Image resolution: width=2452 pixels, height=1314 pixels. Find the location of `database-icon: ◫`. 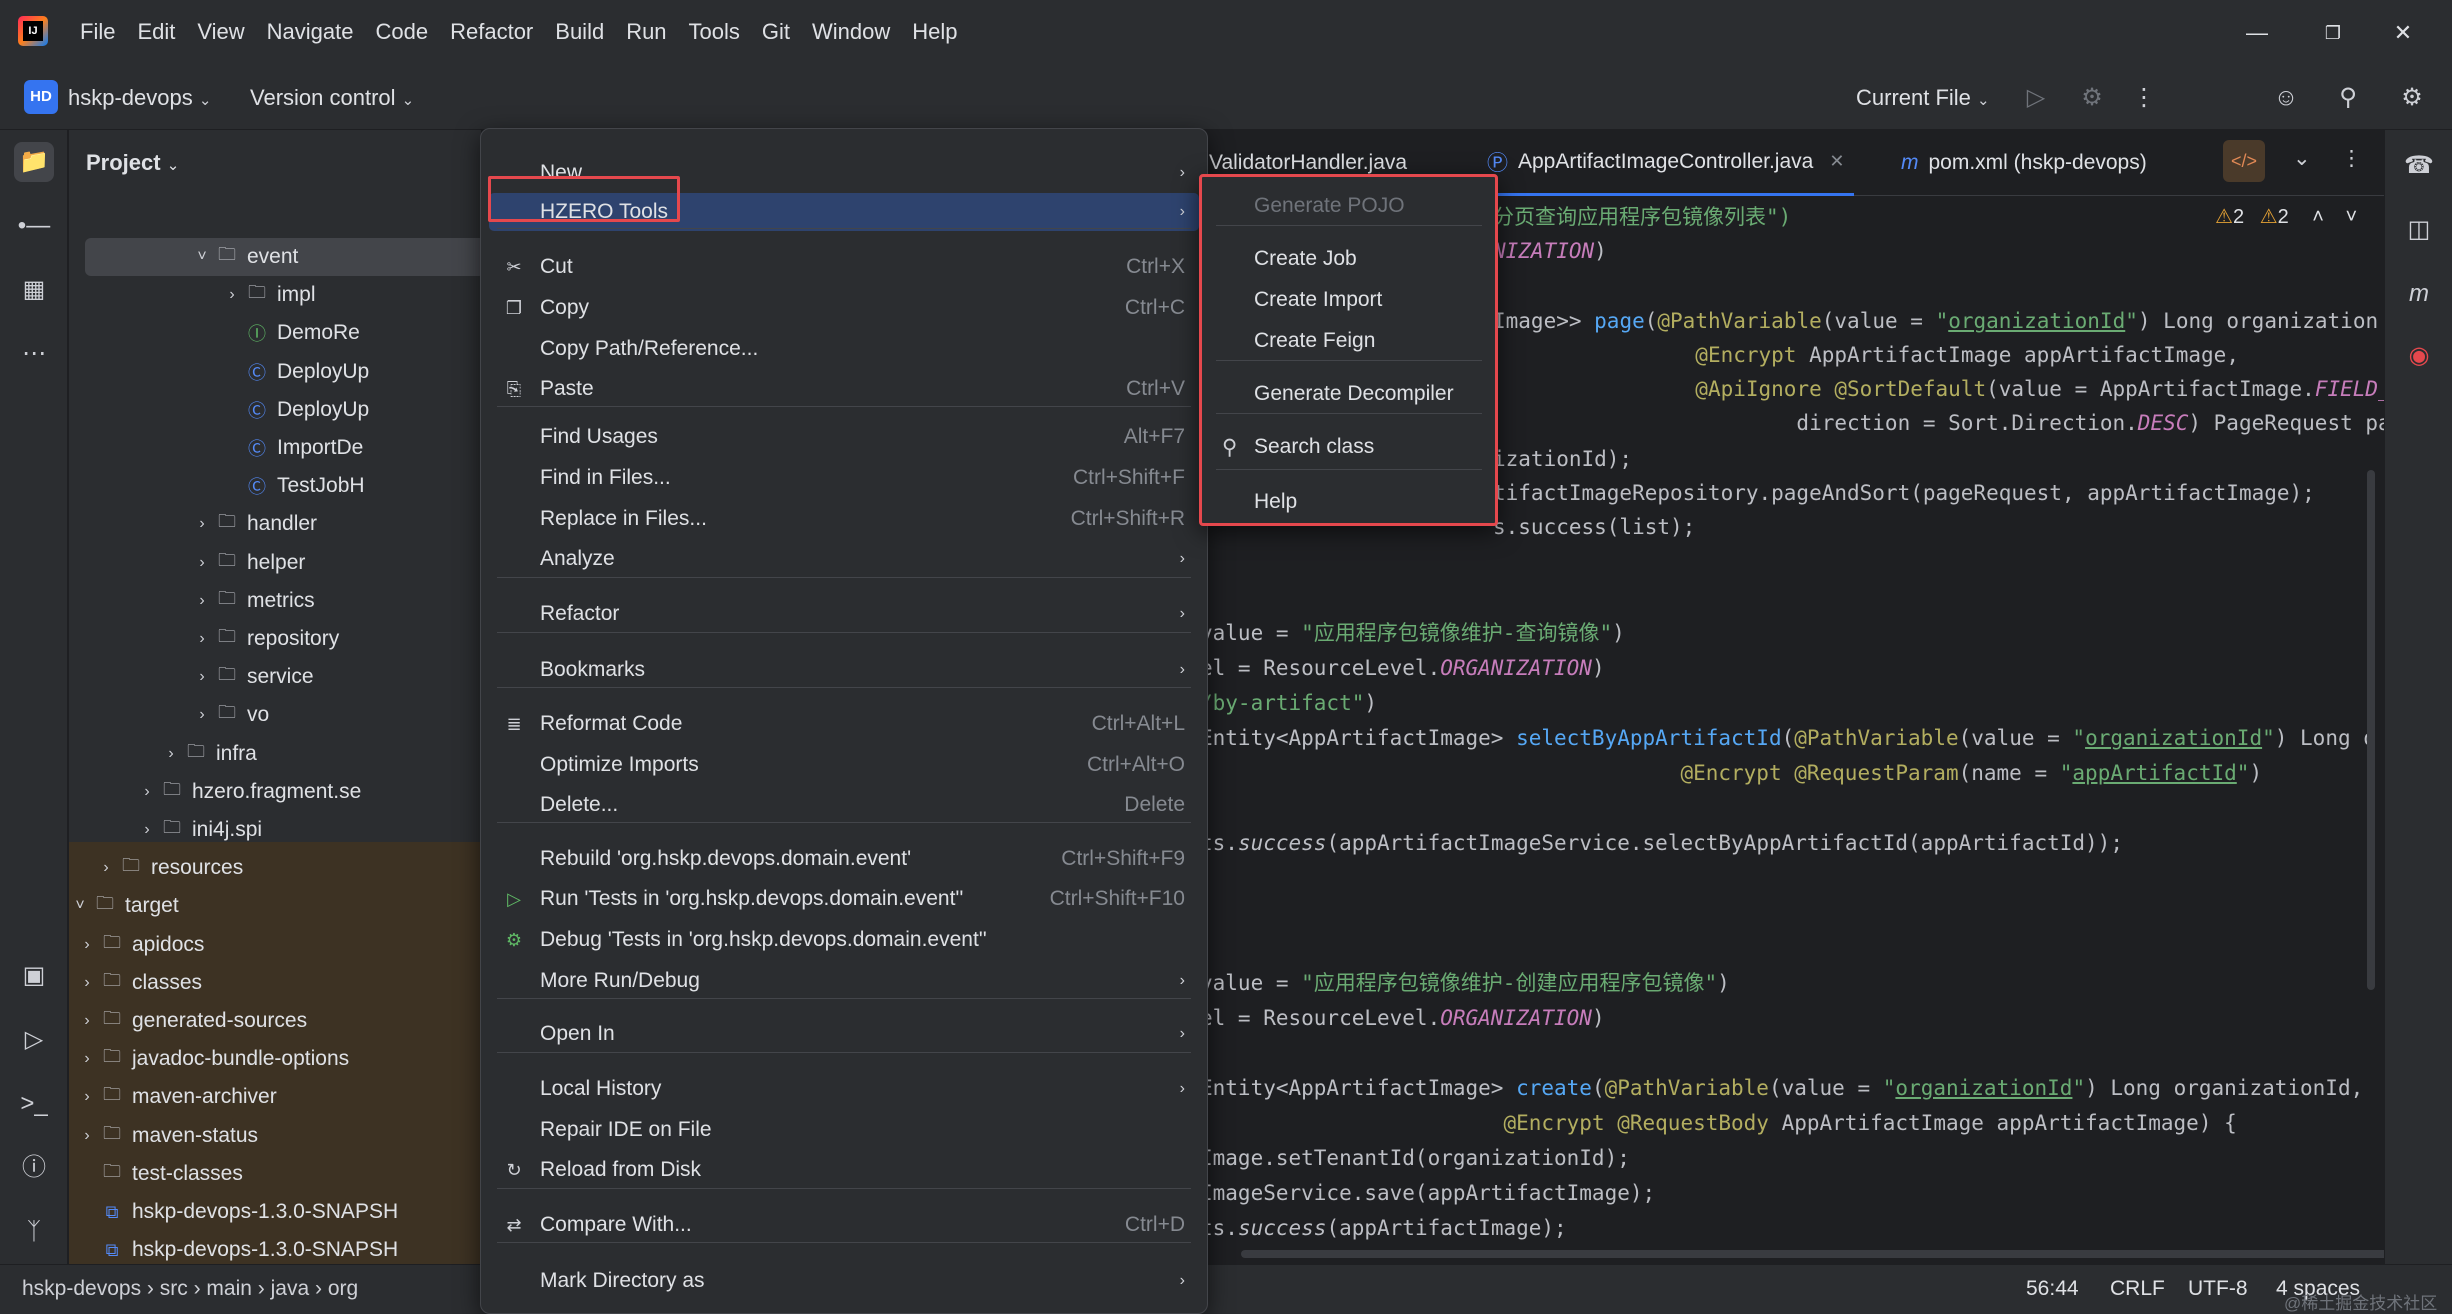

database-icon: ◫ is located at coordinates (2419, 230).